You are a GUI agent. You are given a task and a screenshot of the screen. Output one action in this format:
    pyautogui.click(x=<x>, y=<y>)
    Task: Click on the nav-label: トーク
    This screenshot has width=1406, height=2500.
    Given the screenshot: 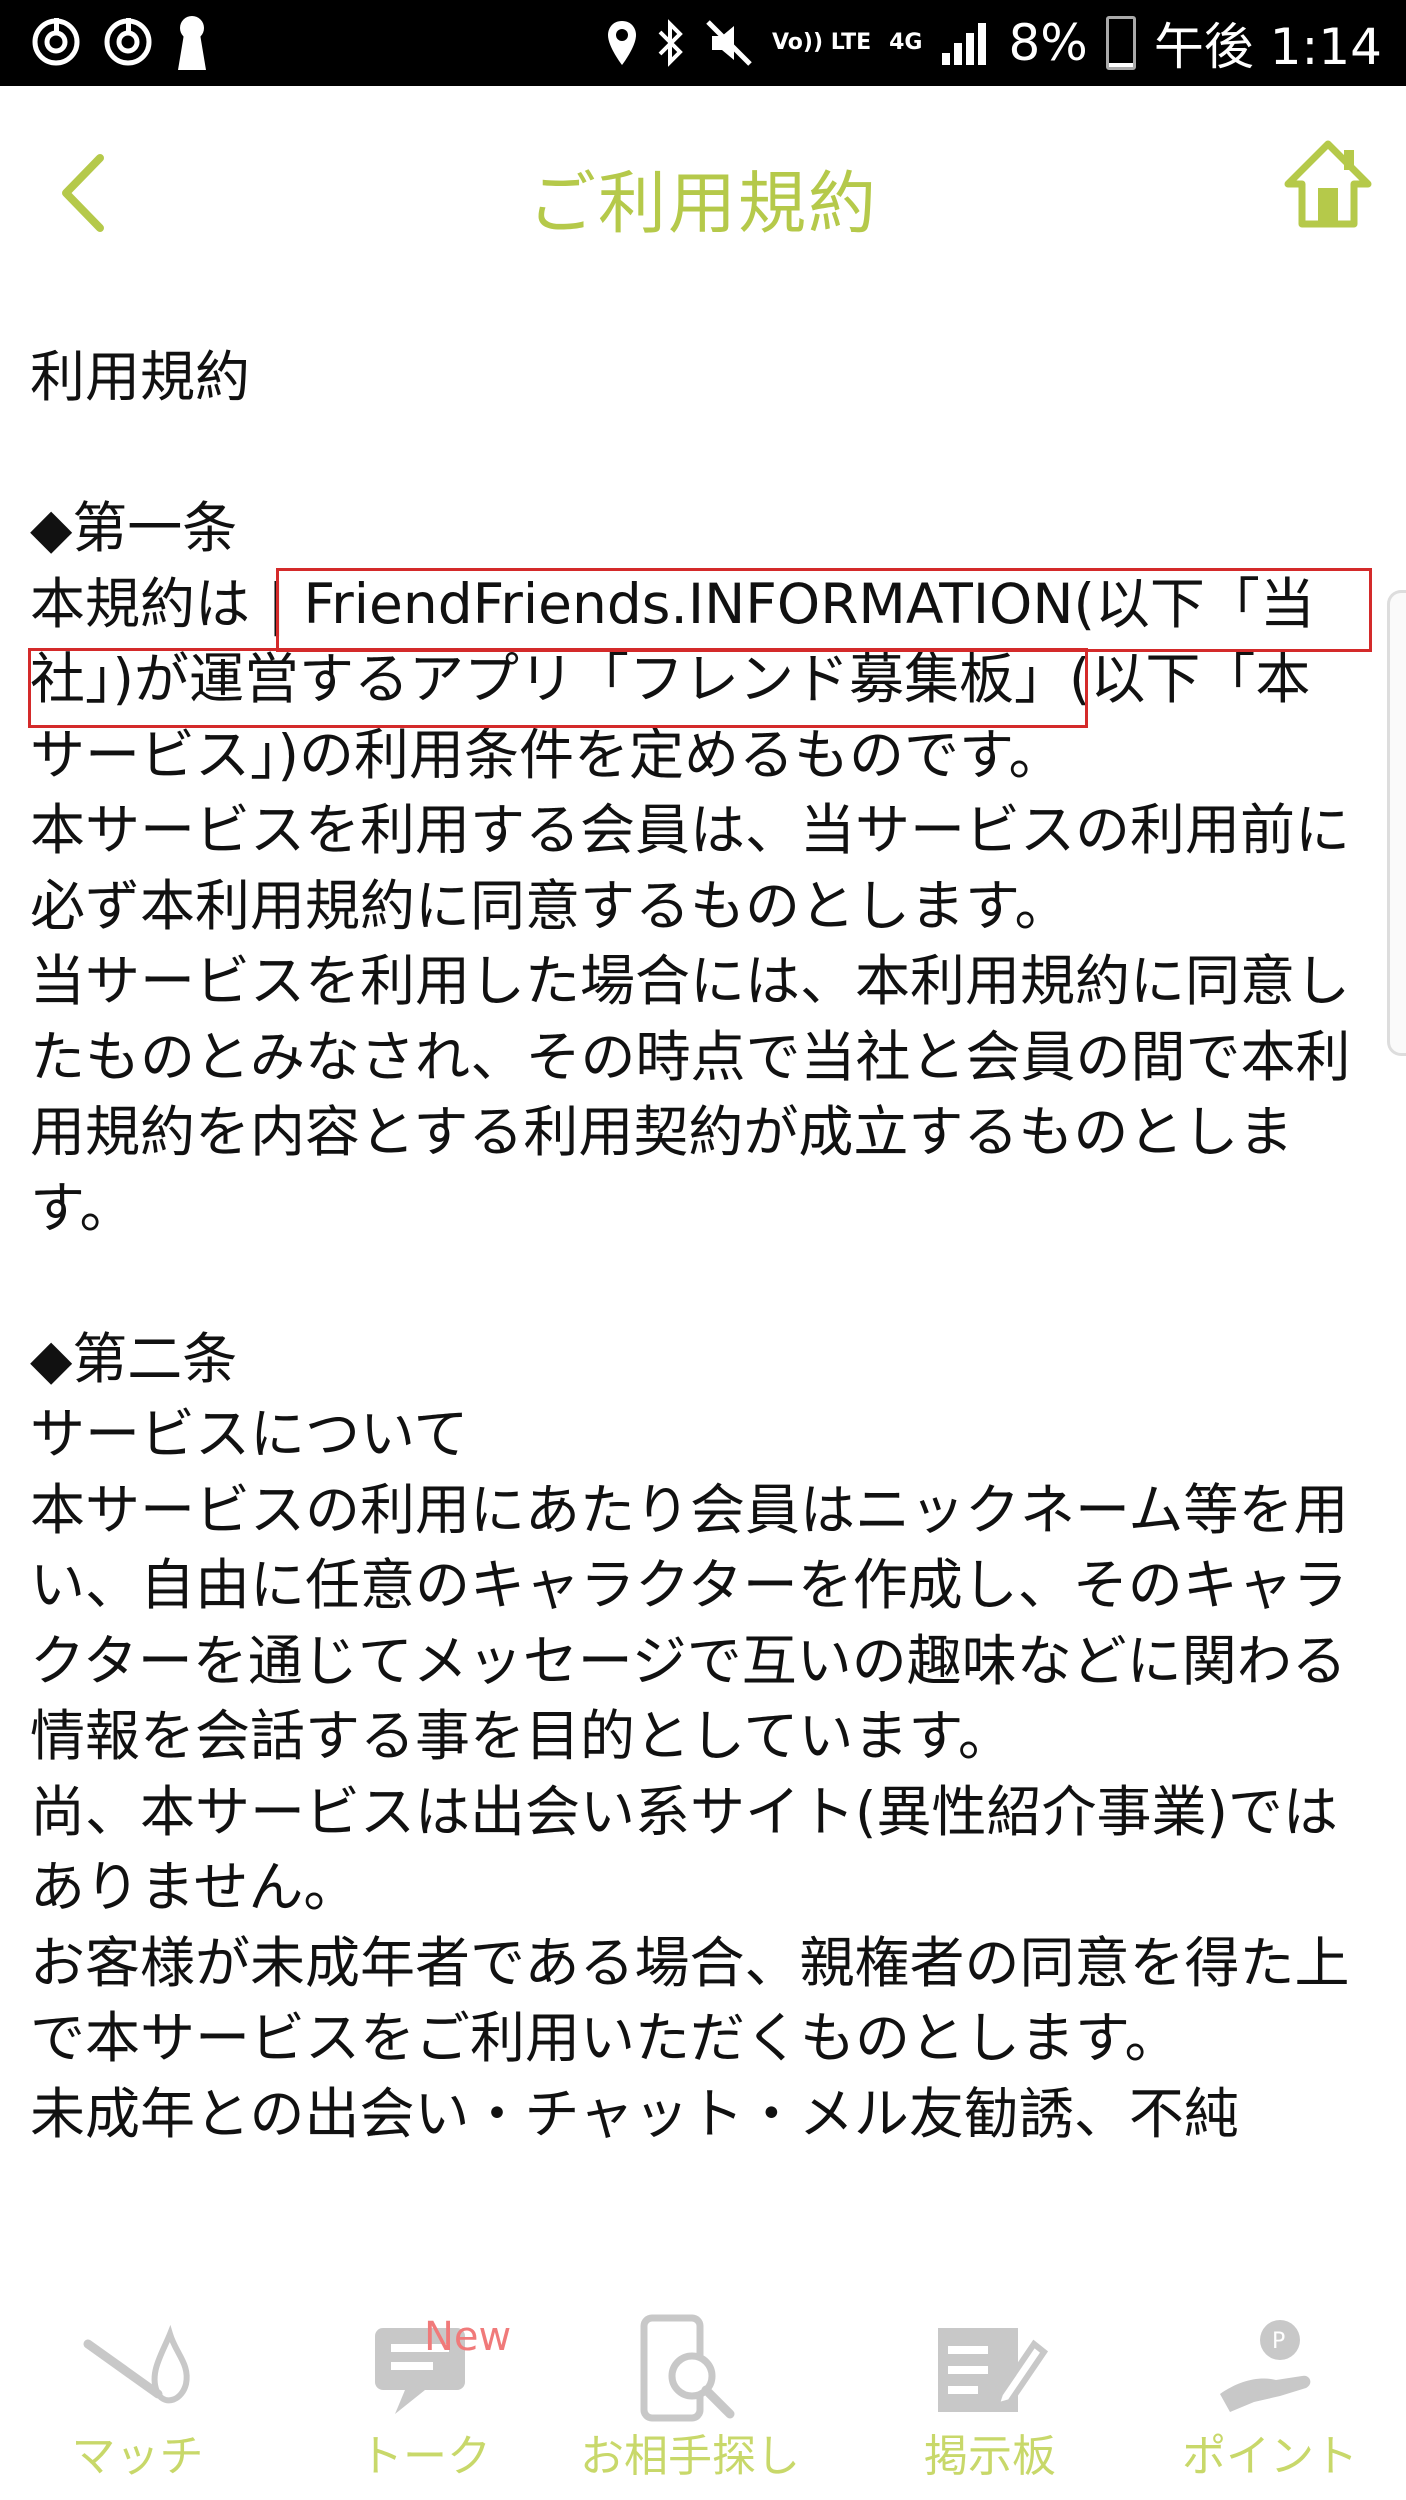 What is the action you would take?
    pyautogui.click(x=425, y=2456)
    